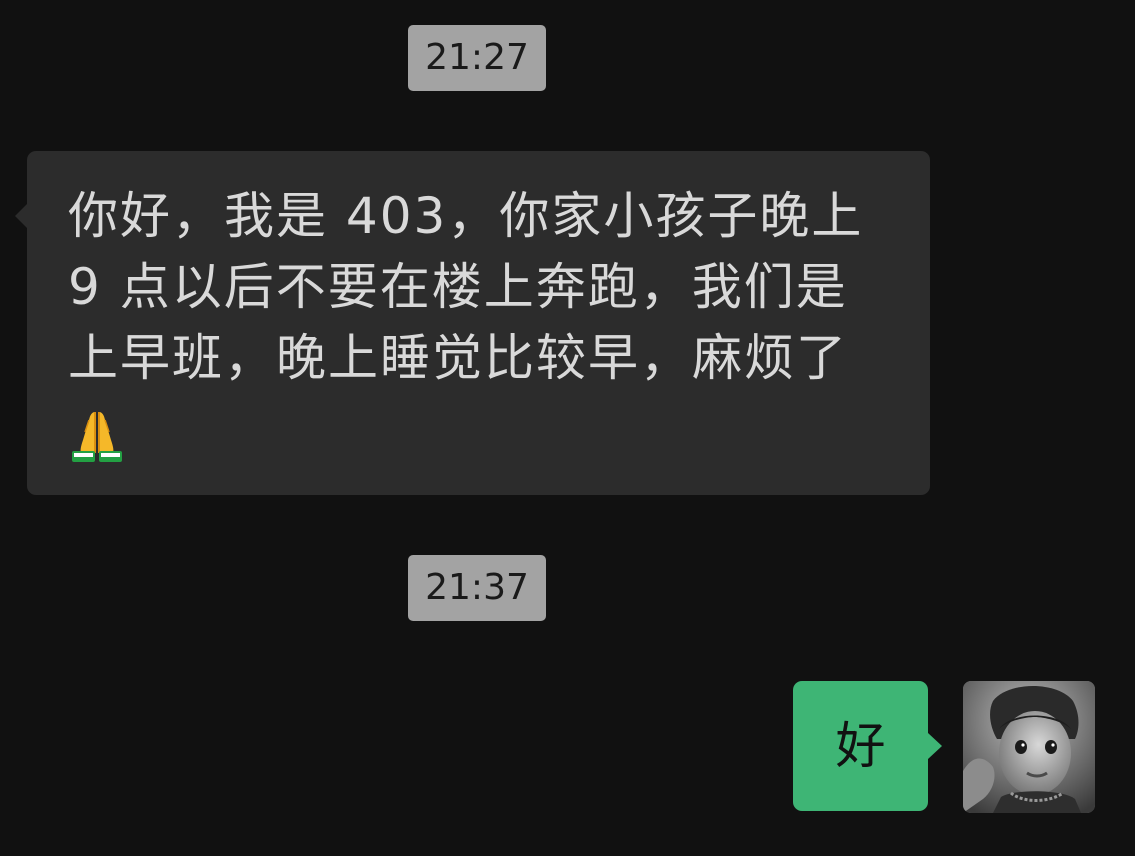 The width and height of the screenshot is (1135, 856). What do you see at coordinates (97, 435) in the screenshot?
I see `folded-hands-icon` at bounding box center [97, 435].